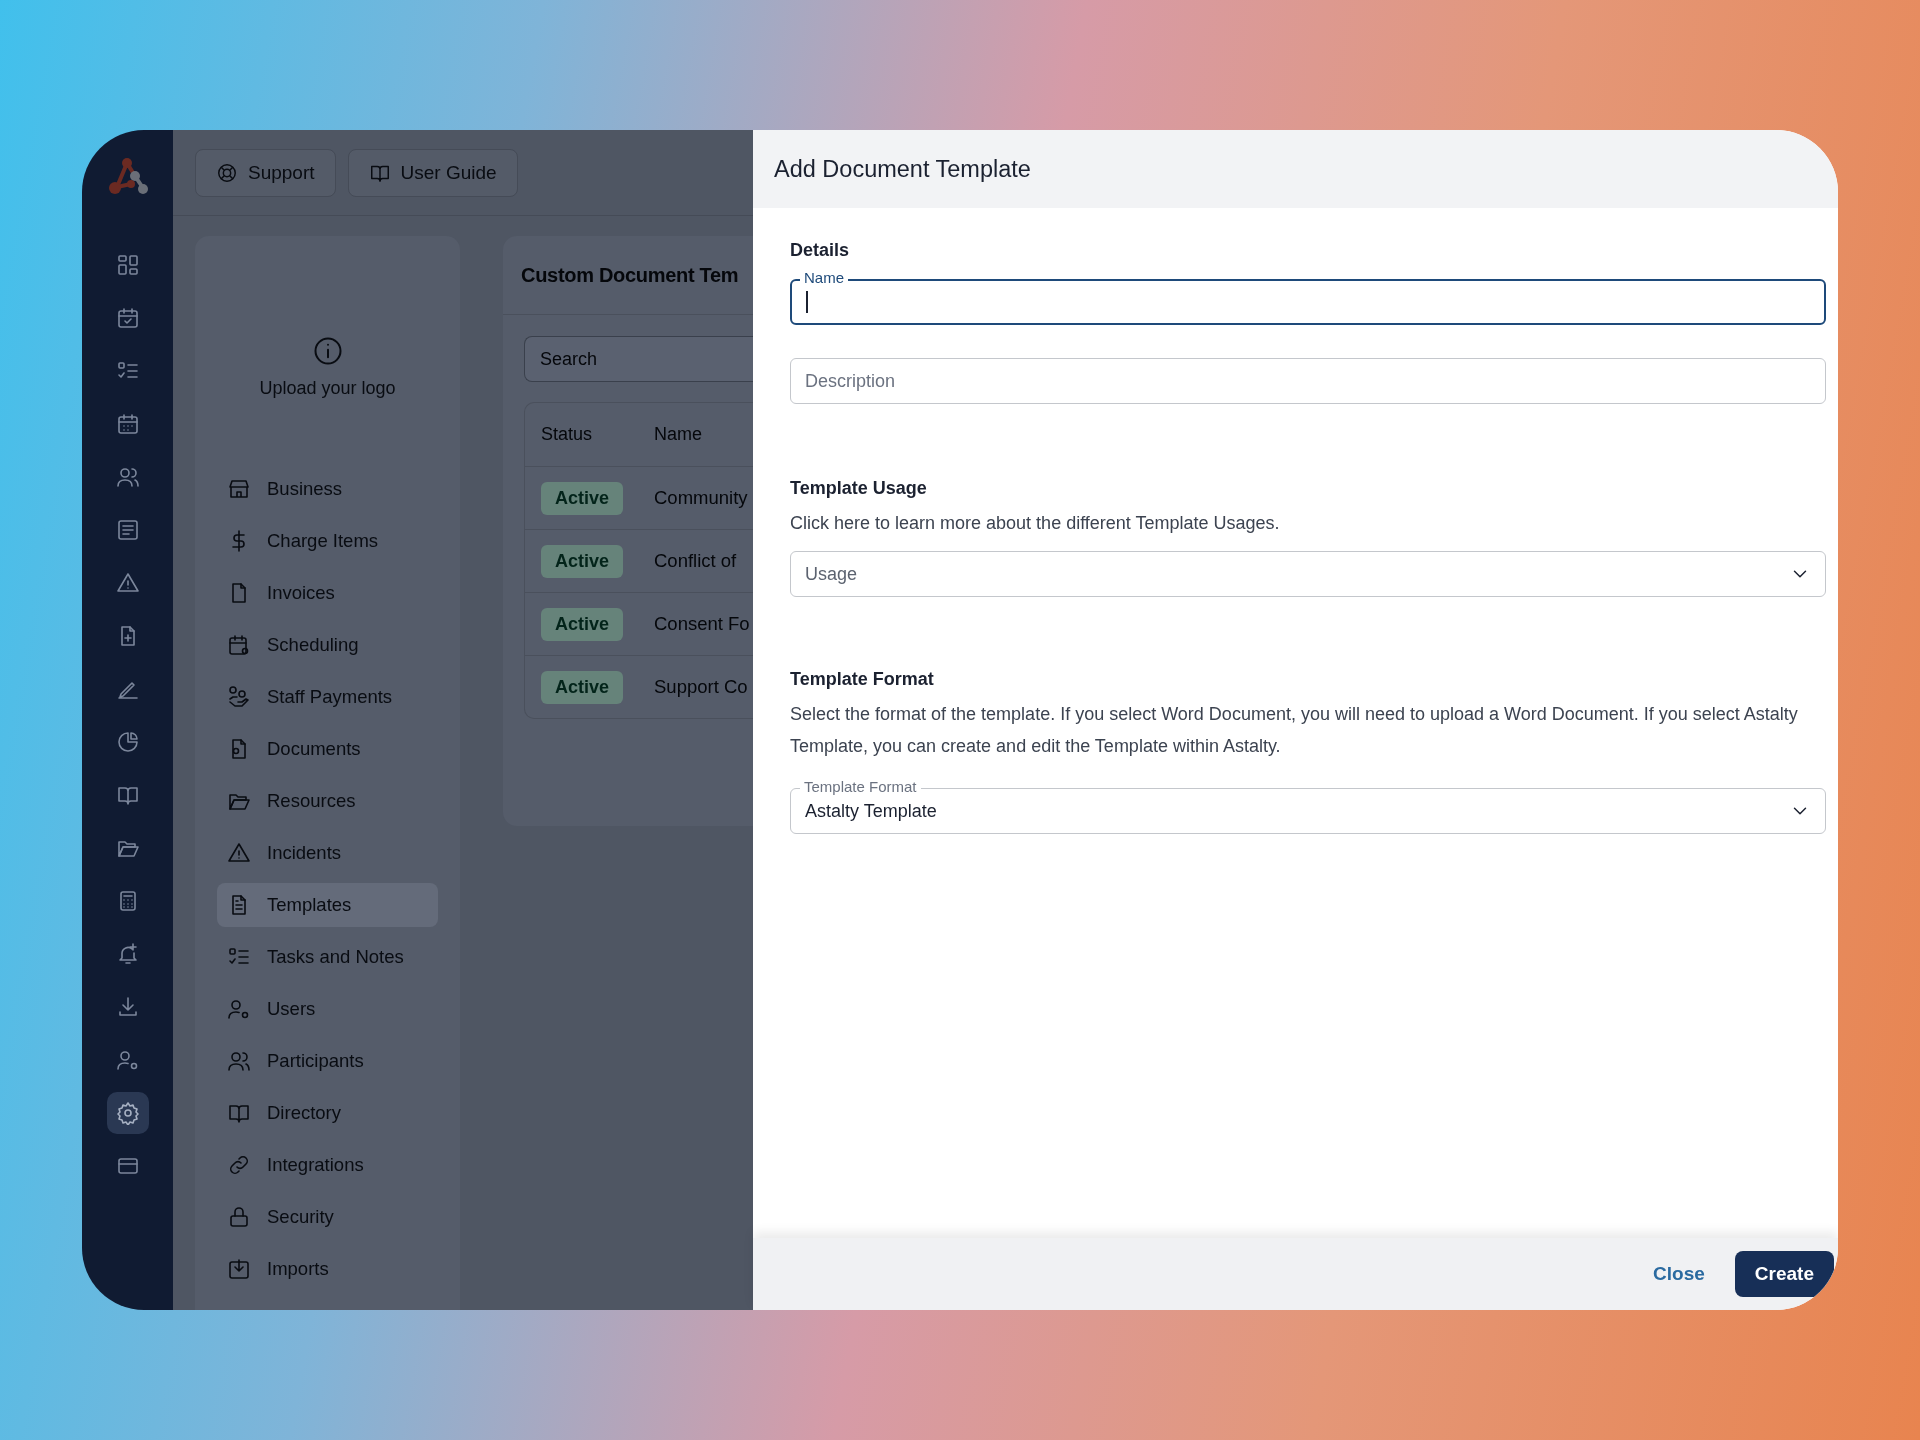 This screenshot has height=1440, width=1920. Describe the element at coordinates (323, 541) in the screenshot. I see `nav-item-label: Charge Items` at that location.